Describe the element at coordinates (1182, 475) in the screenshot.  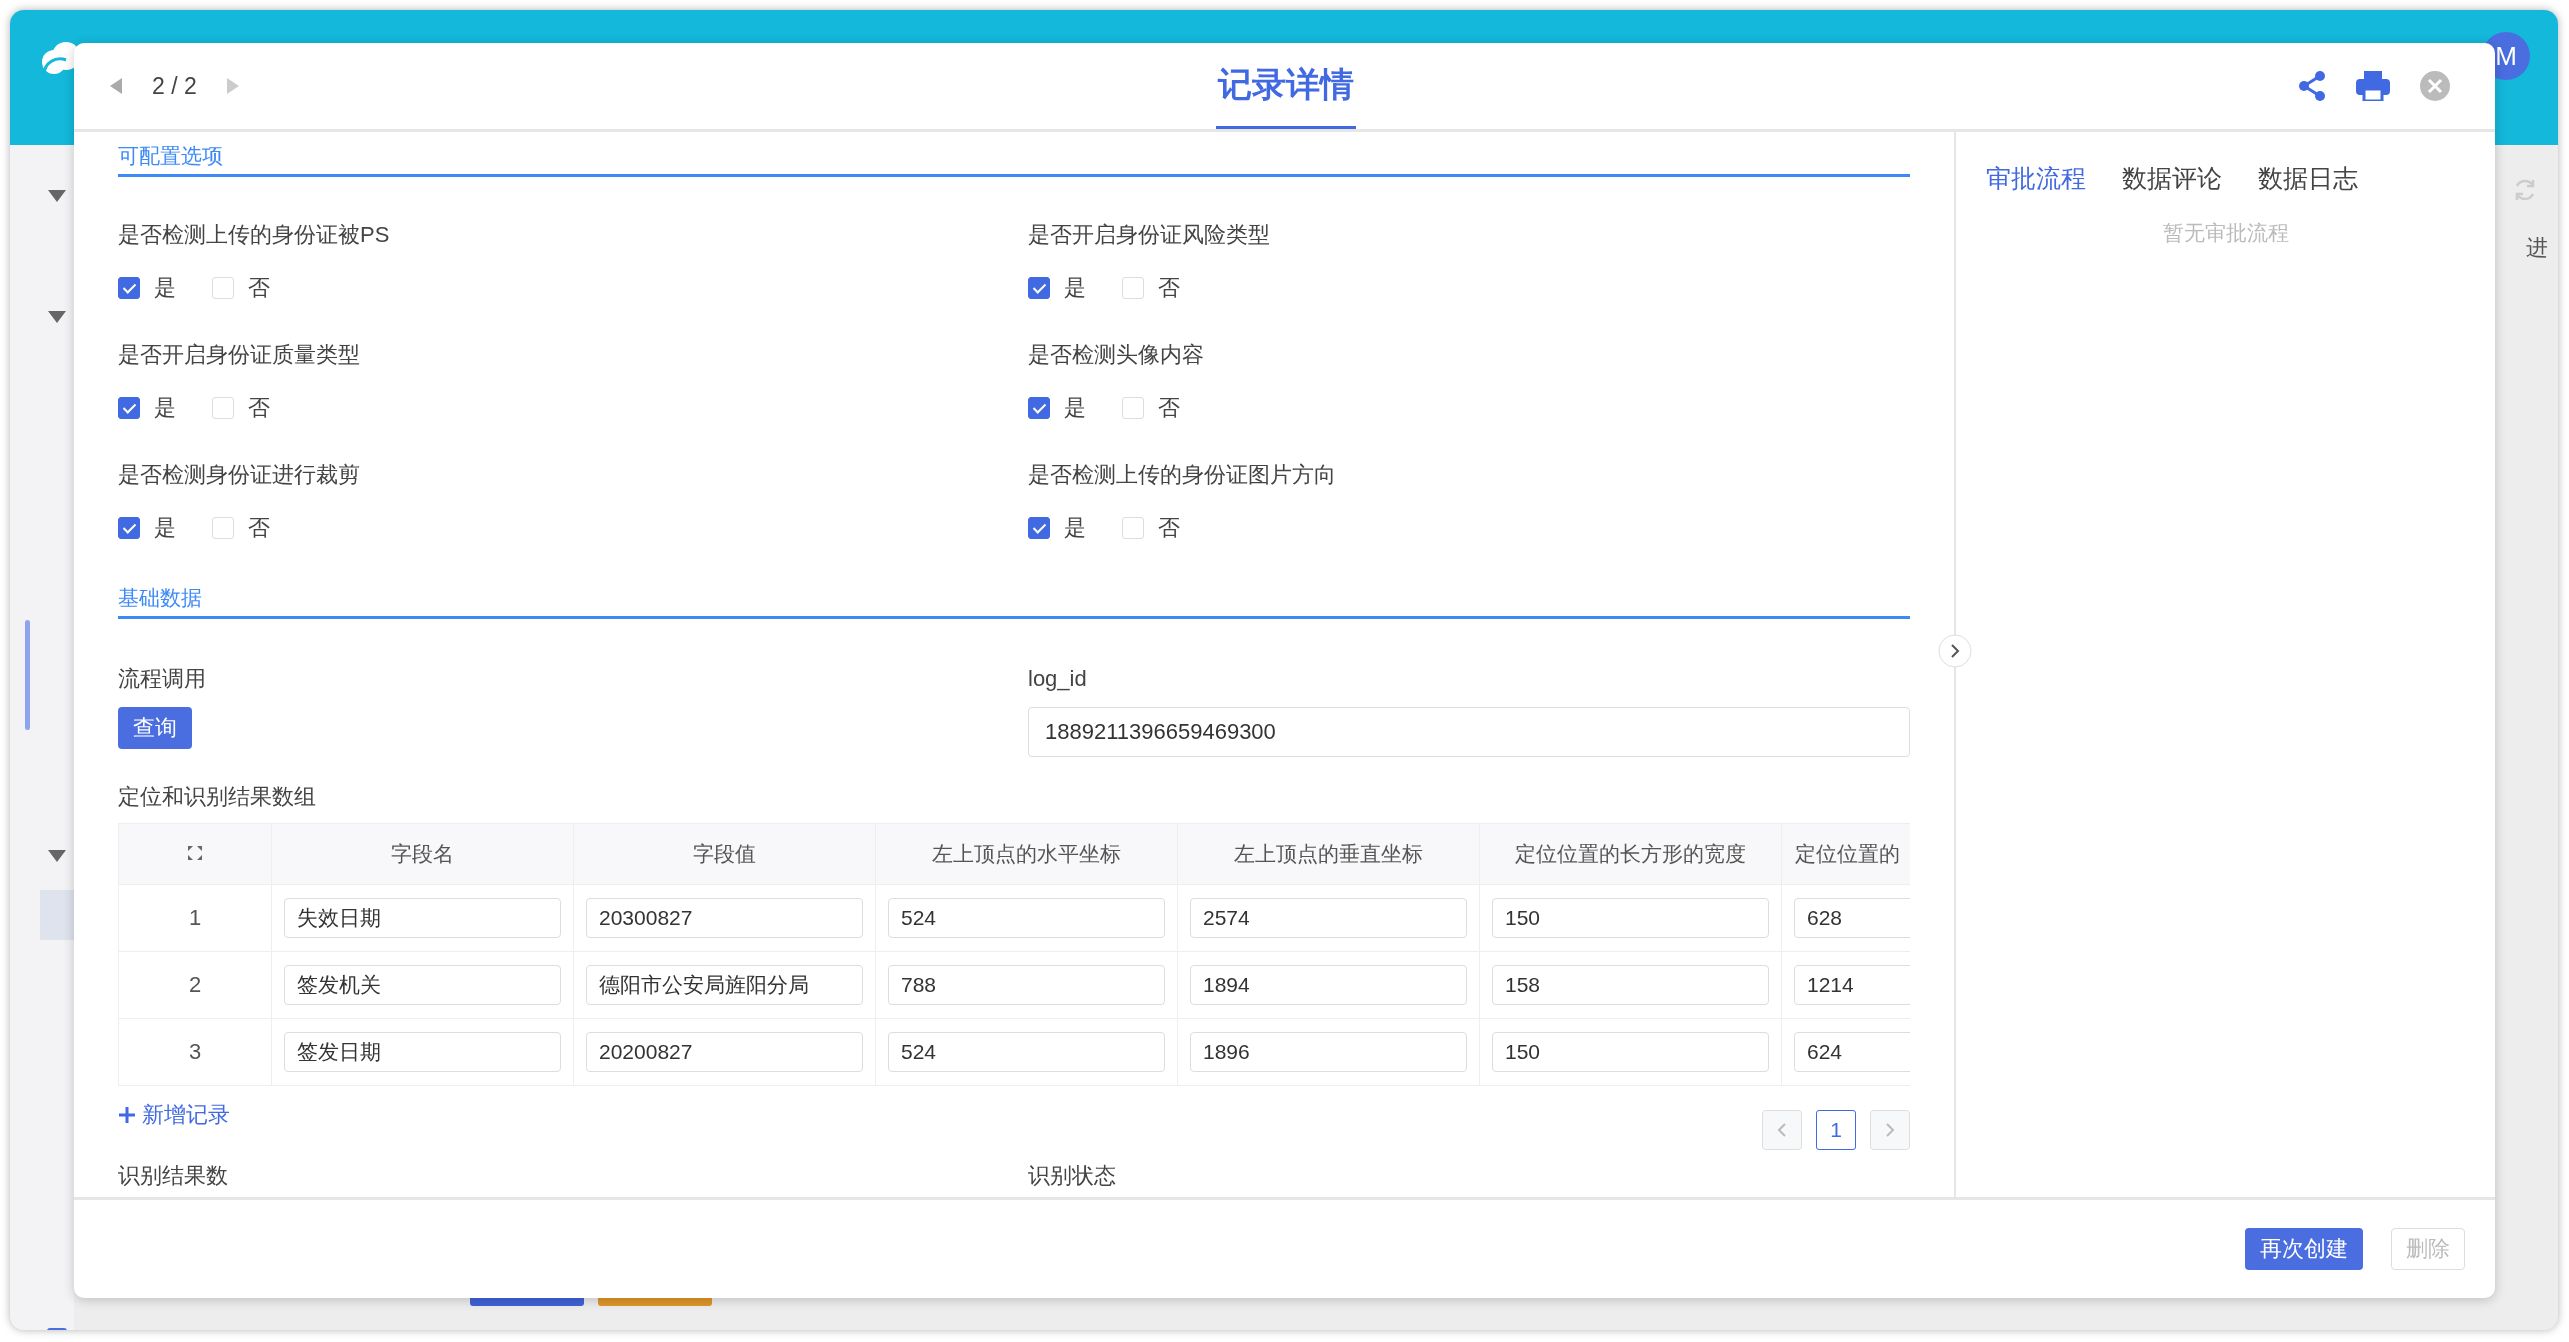
I see `field-label: 是否检测上传的身份证图片方向` at that location.